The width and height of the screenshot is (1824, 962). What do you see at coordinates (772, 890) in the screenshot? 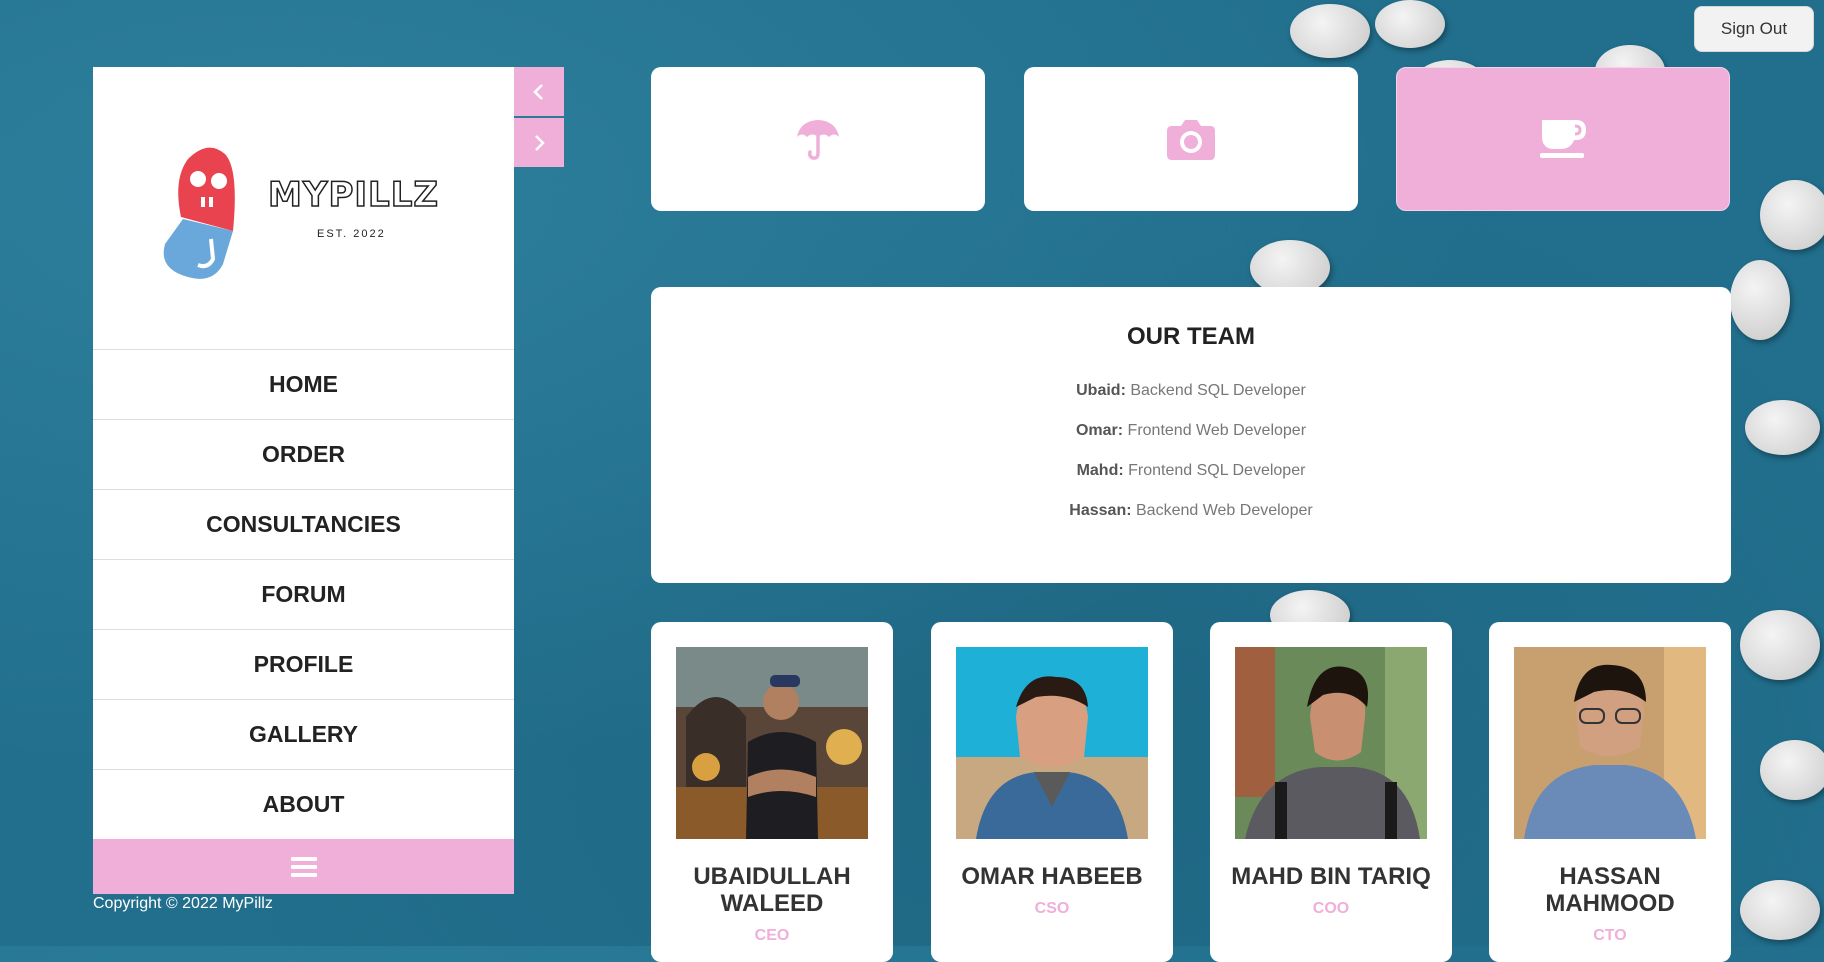
I see `member-name: UBAIDULLAH WALEED` at bounding box center [772, 890].